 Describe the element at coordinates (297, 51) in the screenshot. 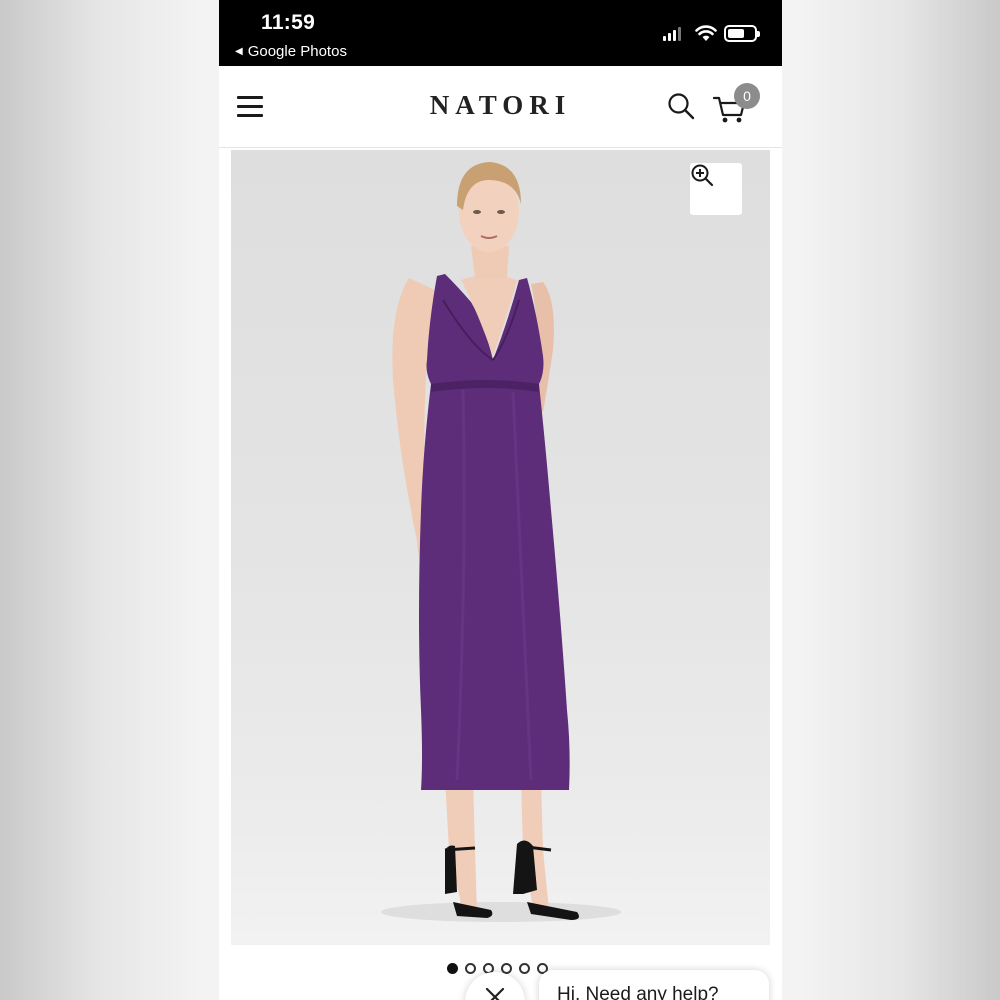

I see `back-app-label: Google Photos` at that location.